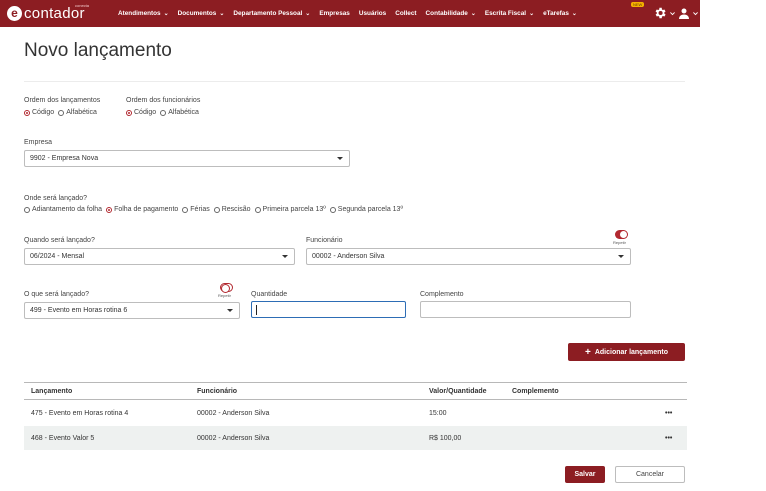 This screenshot has height=491, width=766. I want to click on empresa-select: 9902 - Empresa Nova, so click(187, 158).